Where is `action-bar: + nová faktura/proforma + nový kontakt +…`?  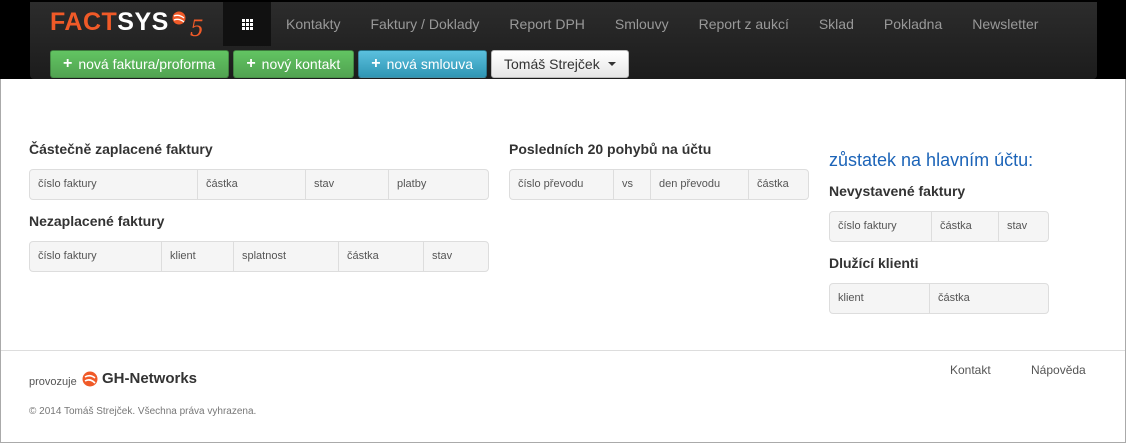
action-bar: + nová faktura/proforma + nový kontakt +… is located at coordinates (339, 64).